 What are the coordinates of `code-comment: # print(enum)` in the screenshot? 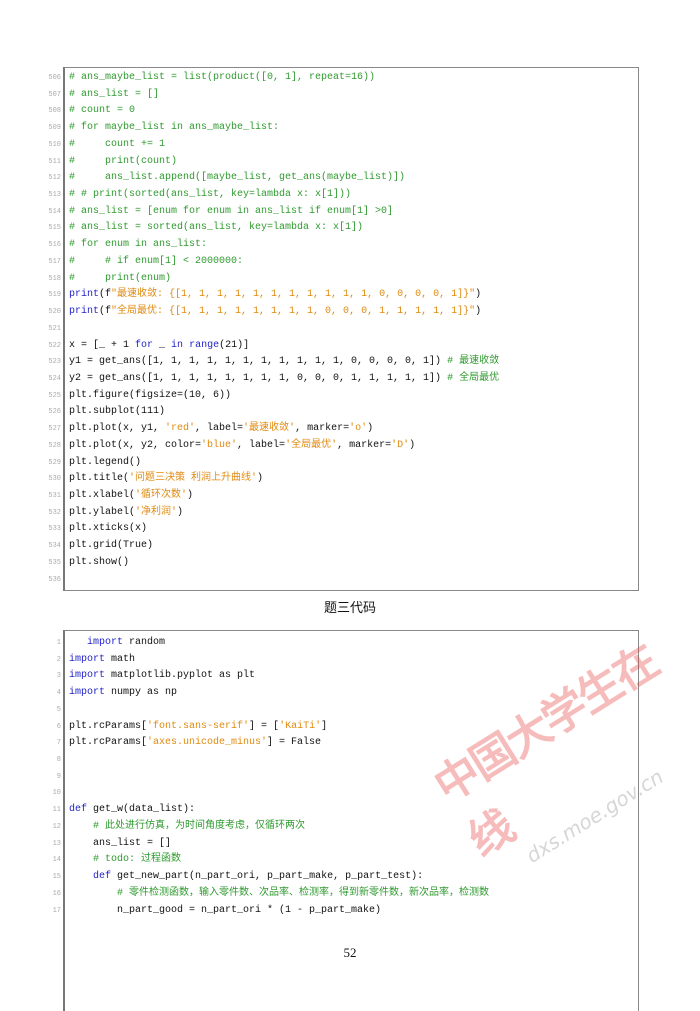 It's located at (120, 278).